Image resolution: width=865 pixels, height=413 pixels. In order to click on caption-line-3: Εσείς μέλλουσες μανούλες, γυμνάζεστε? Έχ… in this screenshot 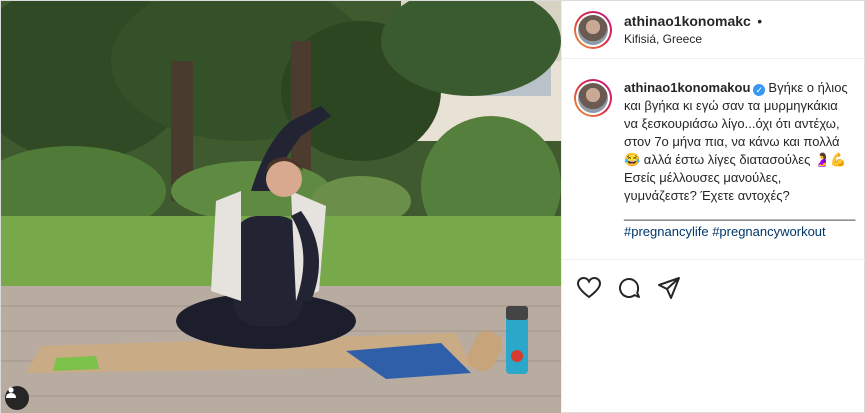, I will do `click(707, 186)`.